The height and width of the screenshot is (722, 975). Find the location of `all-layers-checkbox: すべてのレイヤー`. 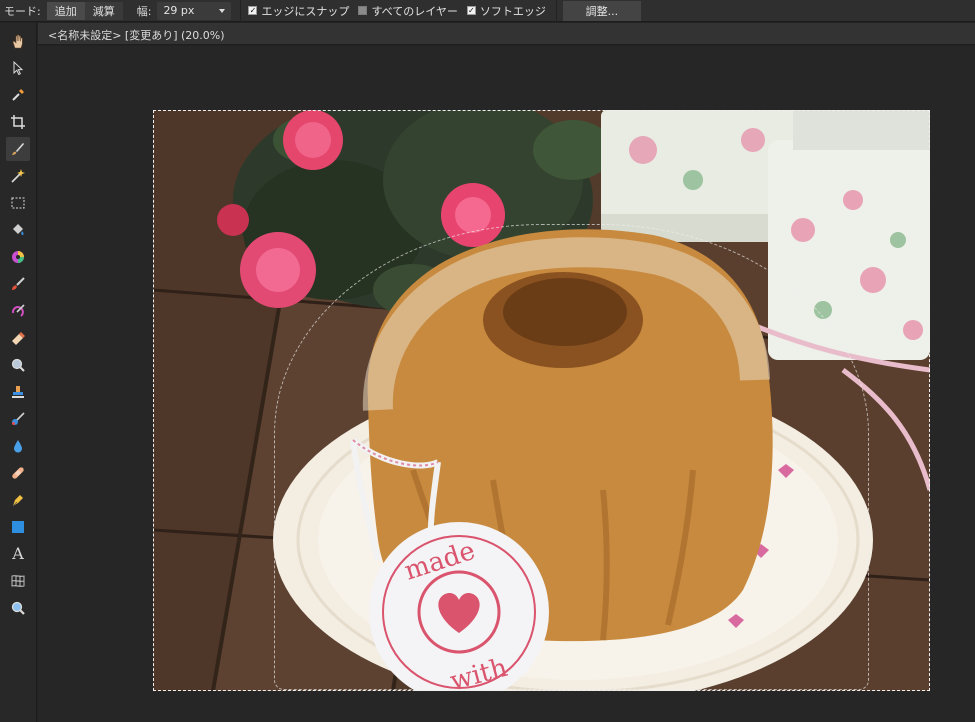

all-layers-checkbox: すべてのレイヤー is located at coordinates (408, 11).